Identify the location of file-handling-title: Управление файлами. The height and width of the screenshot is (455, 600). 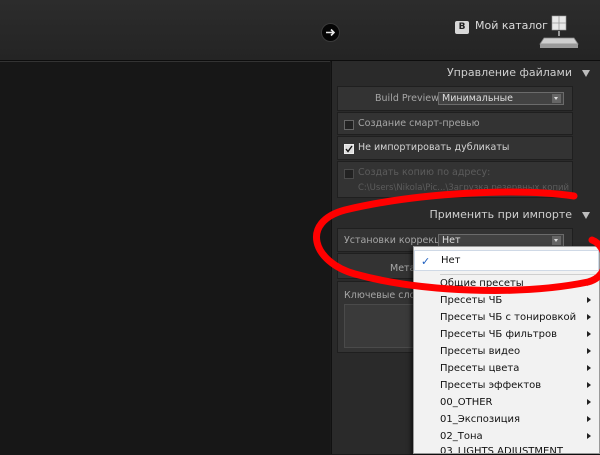
(509, 72).